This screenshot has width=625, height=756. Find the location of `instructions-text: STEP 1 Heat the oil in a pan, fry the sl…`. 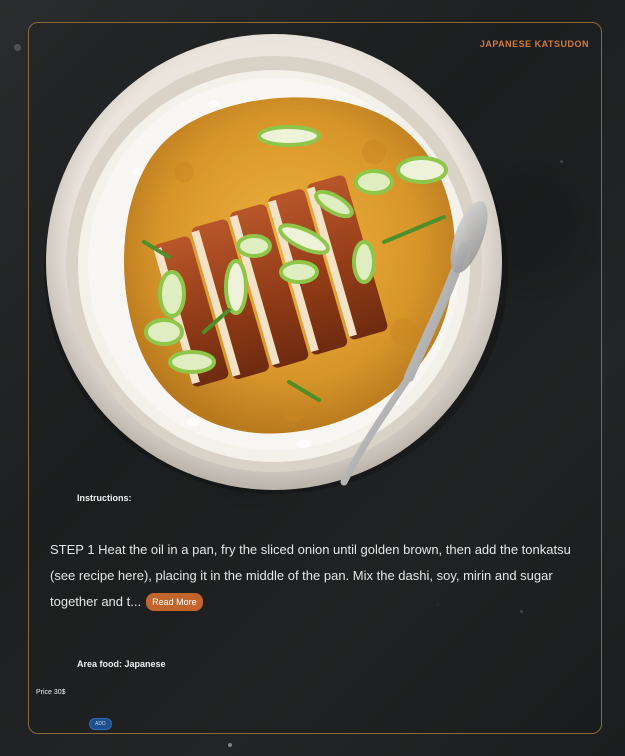

instructions-text: STEP 1 Heat the oil in a pan, fry the sl… is located at coordinates (315, 576).